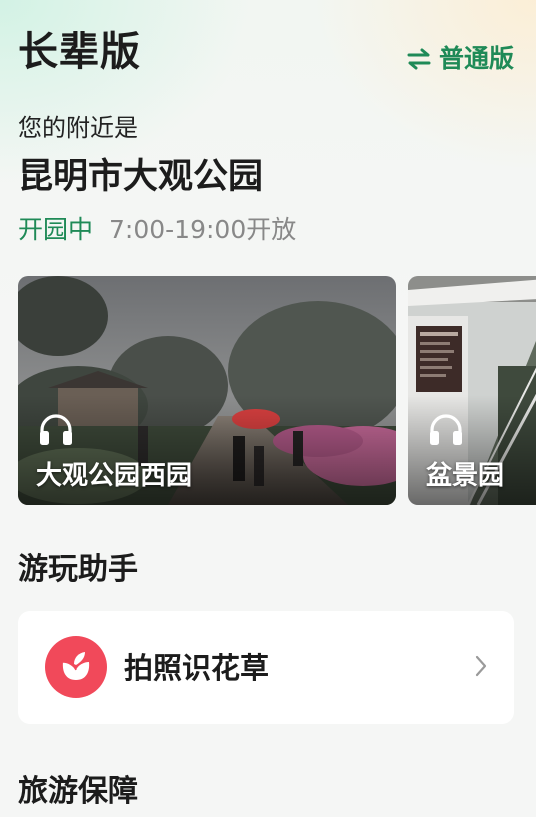 Image resolution: width=536 pixels, height=817 pixels. What do you see at coordinates (56, 229) in the screenshot?
I see `open-status: 开园中` at bounding box center [56, 229].